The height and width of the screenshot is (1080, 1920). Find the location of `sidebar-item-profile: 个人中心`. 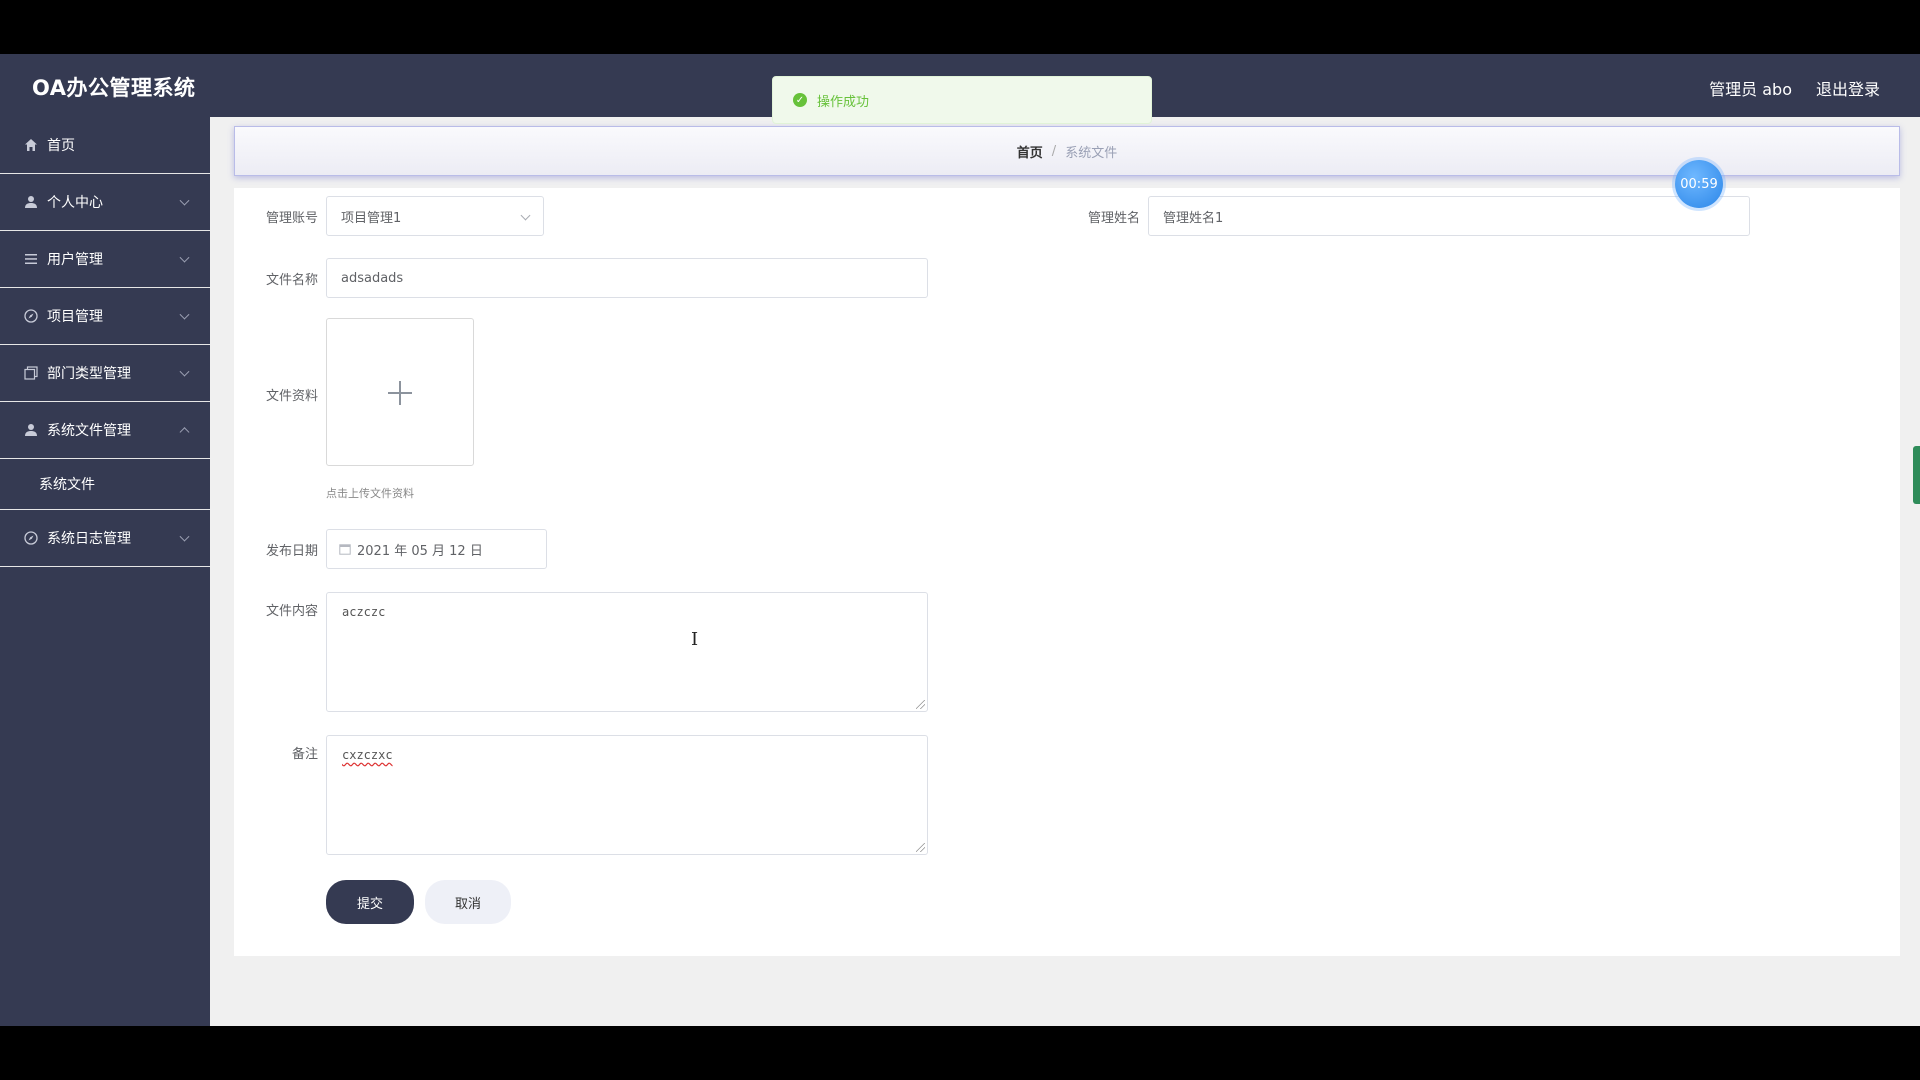

sidebar-item-profile: 个人中心 is located at coordinates (105, 202).